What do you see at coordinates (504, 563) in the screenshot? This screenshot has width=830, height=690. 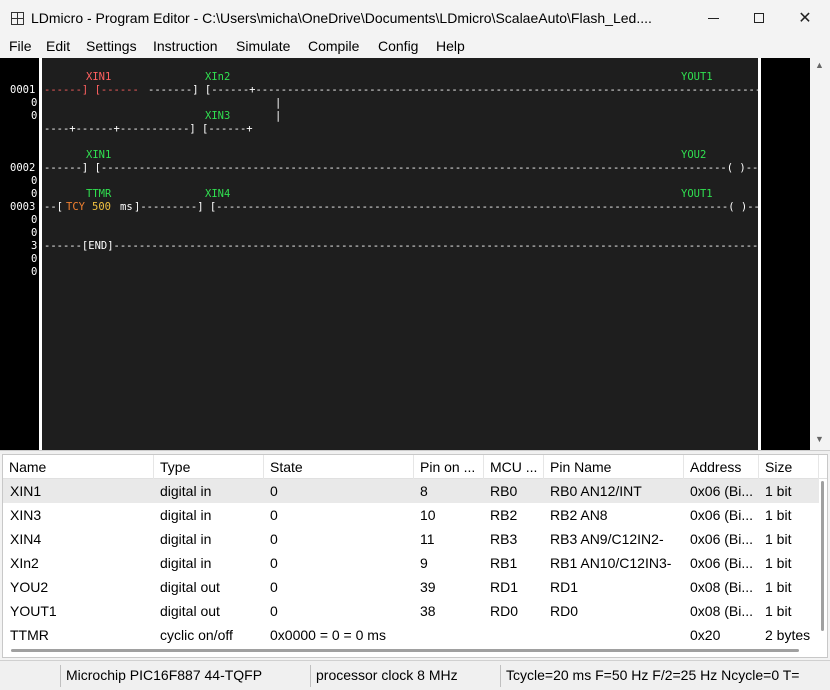 I see `io-cell-mcu: RB1` at bounding box center [504, 563].